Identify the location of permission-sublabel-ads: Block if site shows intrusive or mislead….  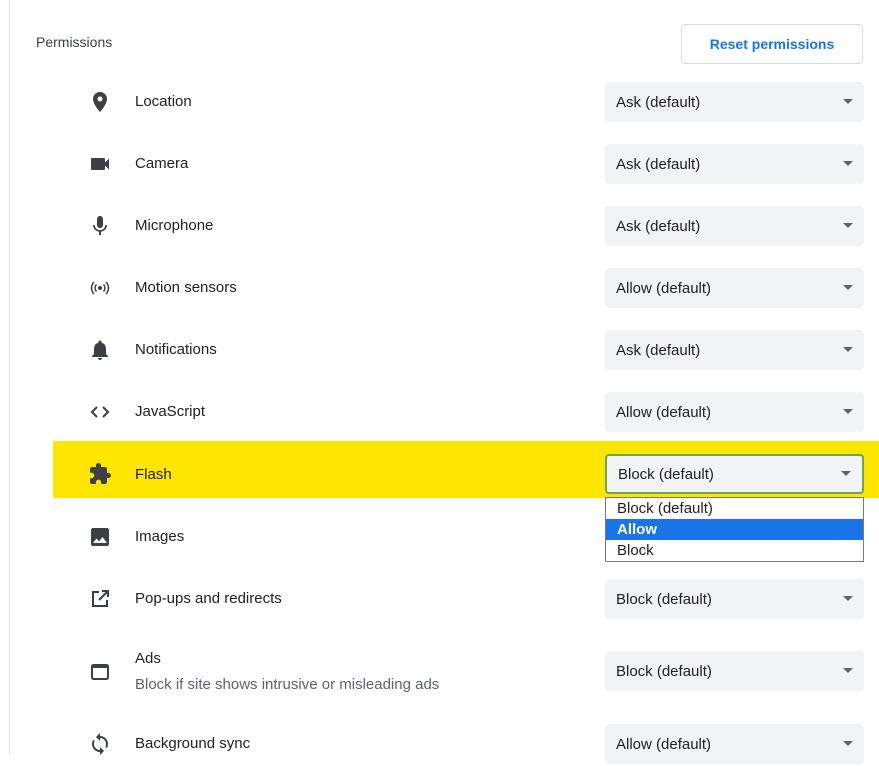
(287, 684).